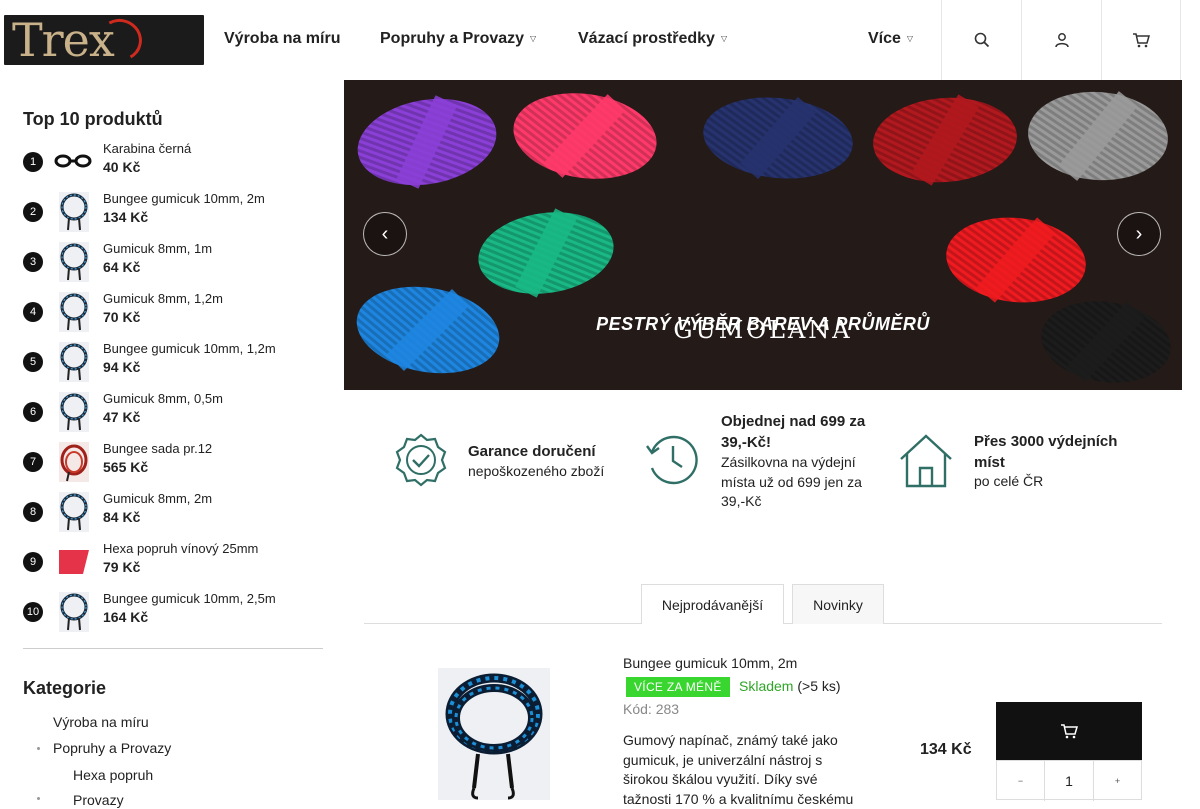 This screenshot has width=1200, height=809. I want to click on product-price: 94 Kč, so click(122, 367).